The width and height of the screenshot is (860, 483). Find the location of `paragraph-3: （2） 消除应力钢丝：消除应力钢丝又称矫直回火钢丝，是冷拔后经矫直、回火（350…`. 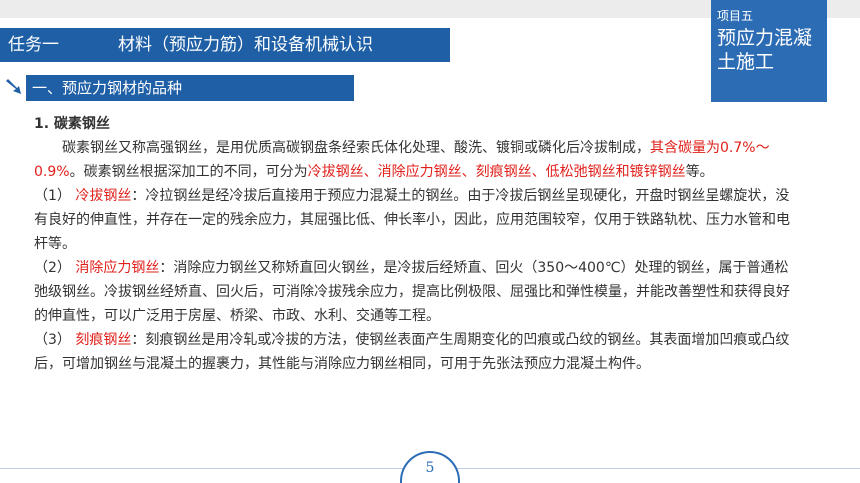

paragraph-3: （2） 消除应力钢丝：消除应力钢丝又称矫直回火钢丝，是冷拔后经矫直、回火（350… is located at coordinates (414, 292).